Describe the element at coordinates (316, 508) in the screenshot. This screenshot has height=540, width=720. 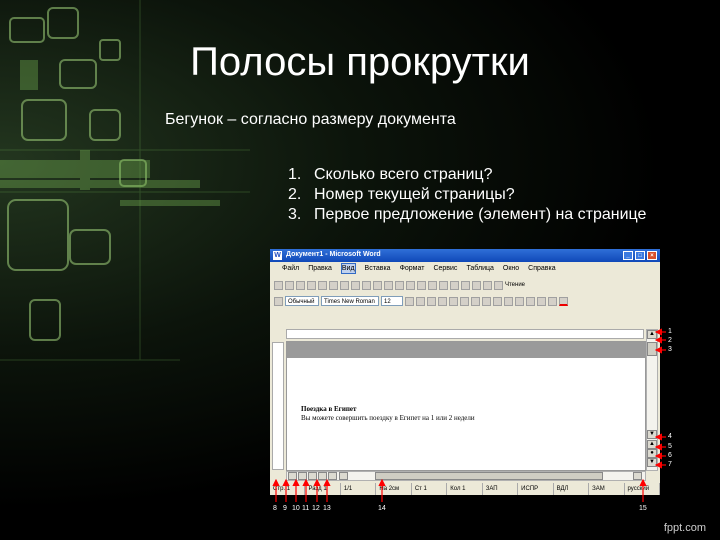
I see `callout-label: 12` at that location.